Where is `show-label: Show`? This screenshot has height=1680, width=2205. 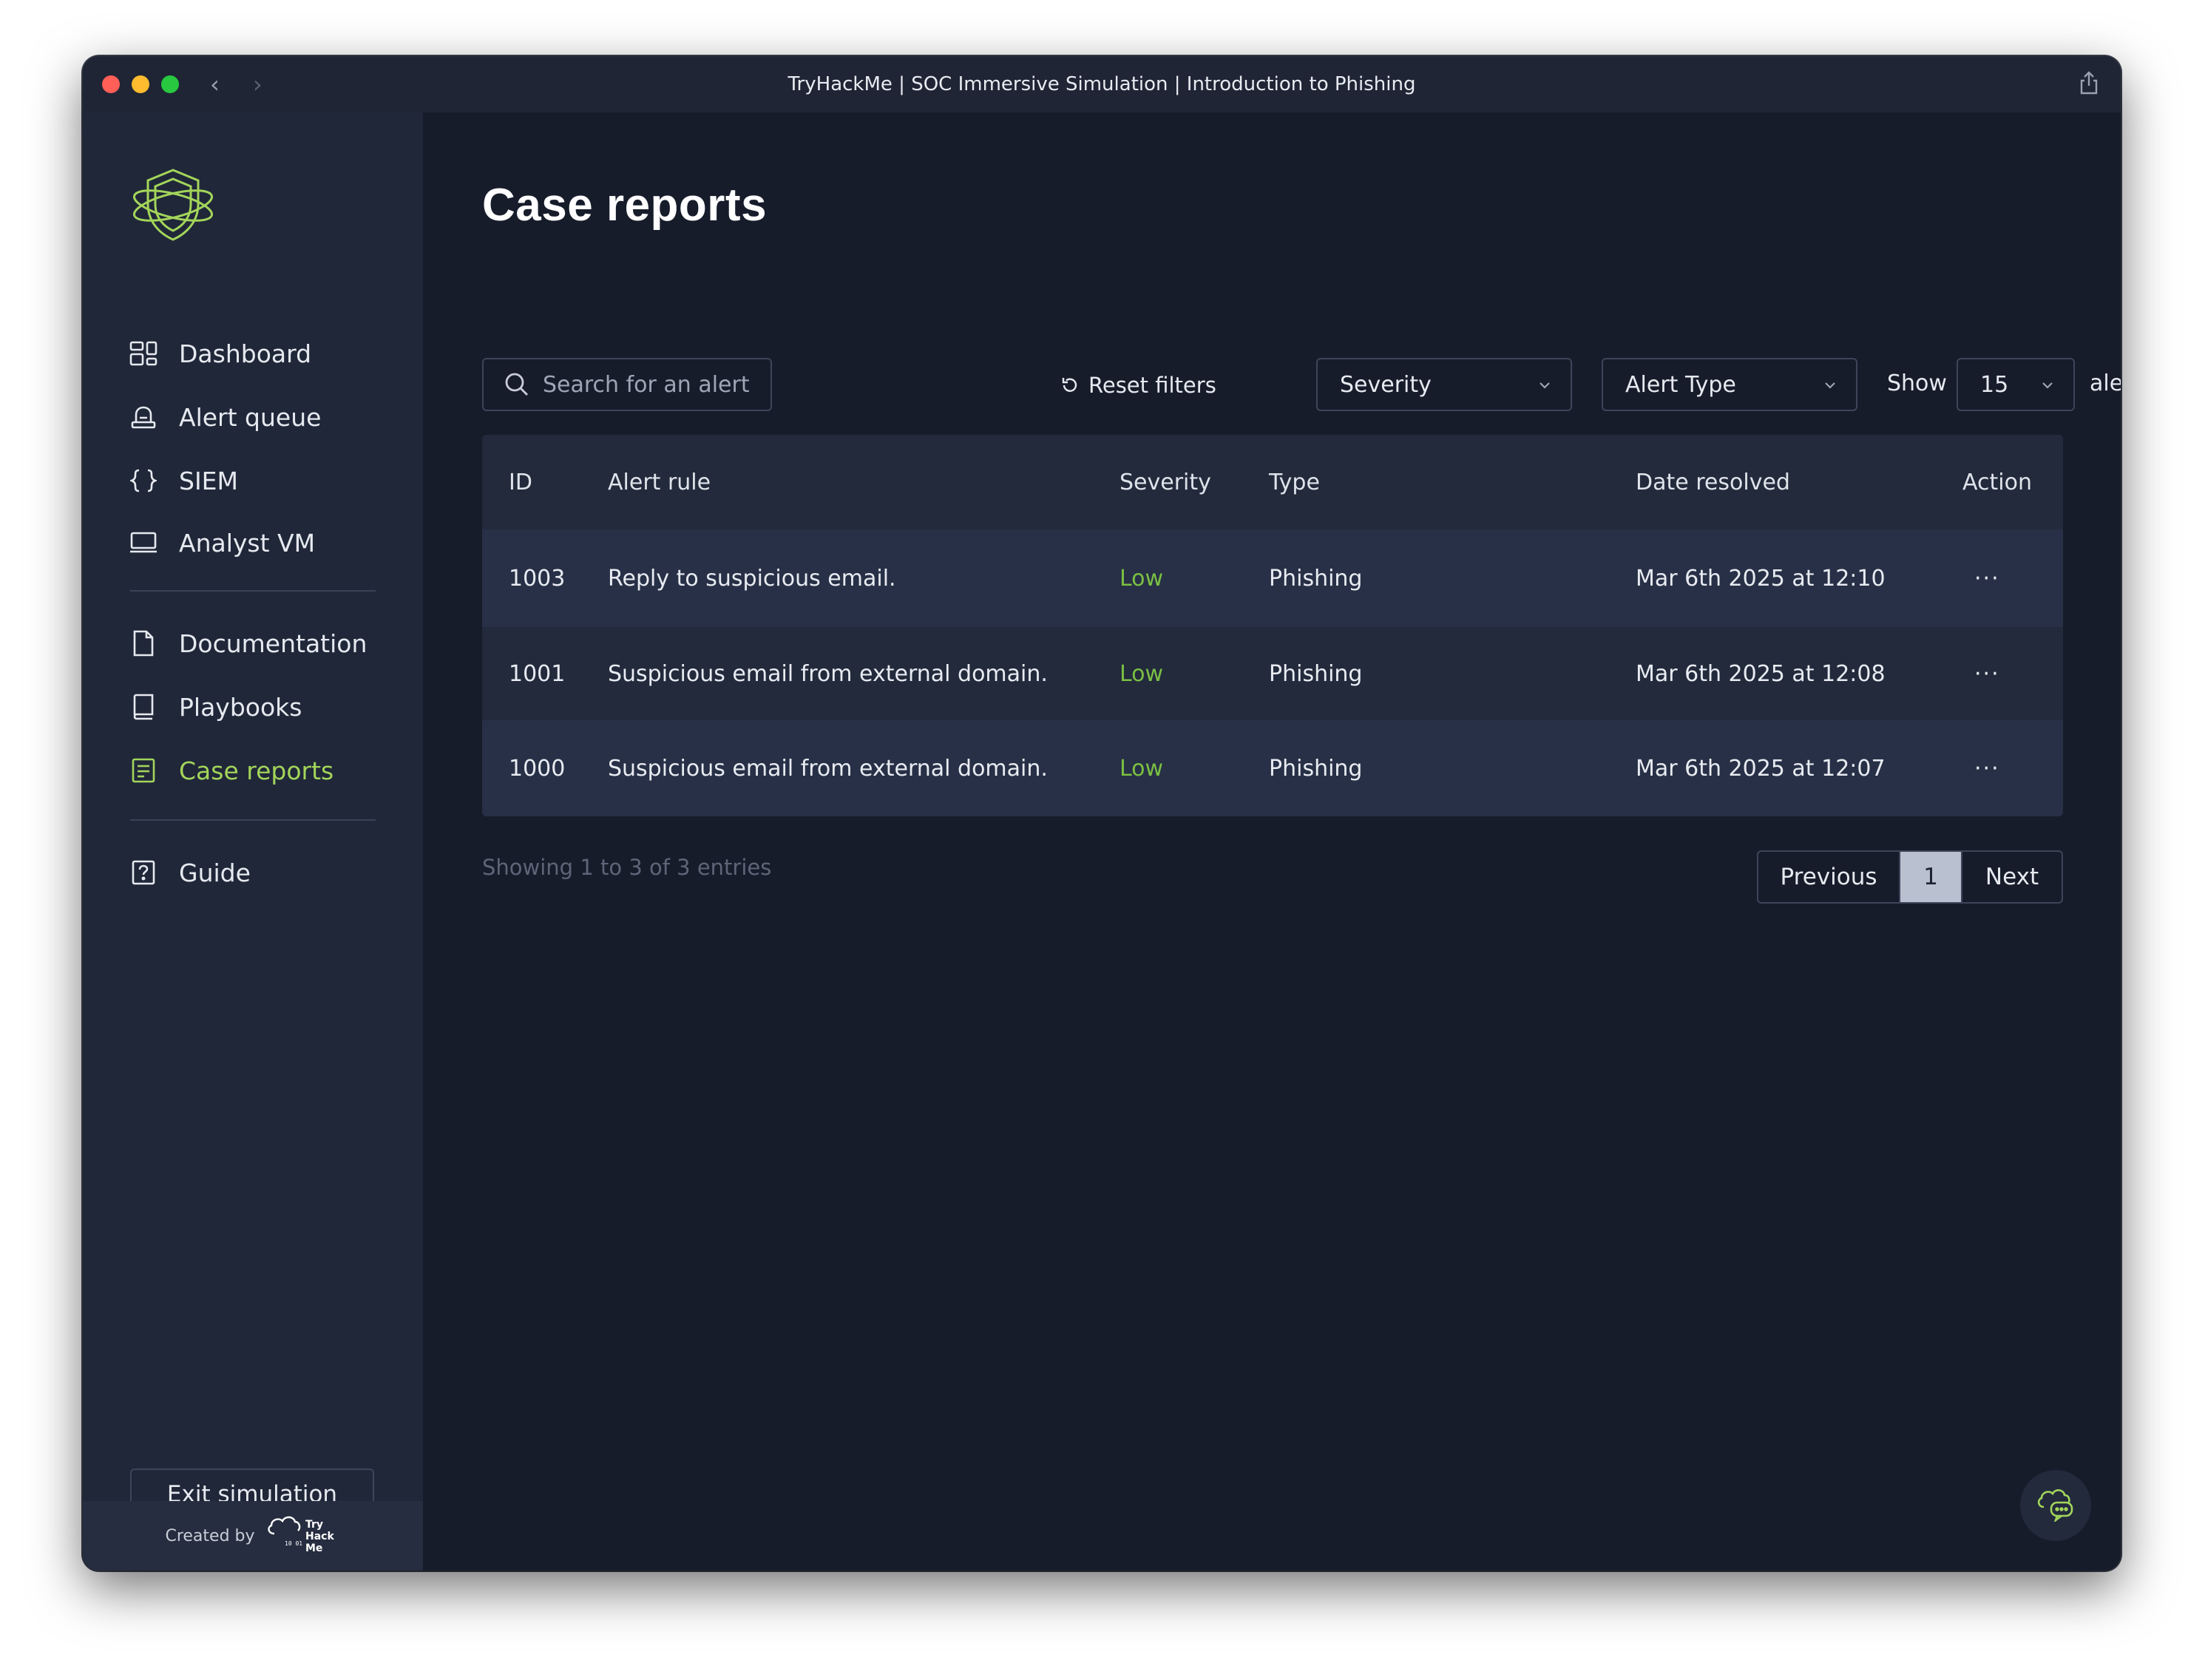
show-label: Show is located at coordinates (1917, 383).